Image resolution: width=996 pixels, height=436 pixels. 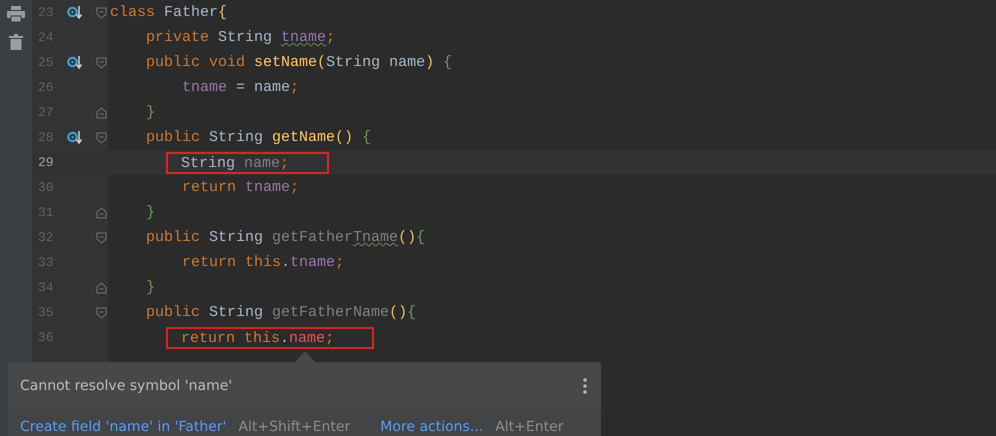 What do you see at coordinates (123, 427) in the screenshot?
I see `quick-fix-link: Create field 'name' in 'Father'` at bounding box center [123, 427].